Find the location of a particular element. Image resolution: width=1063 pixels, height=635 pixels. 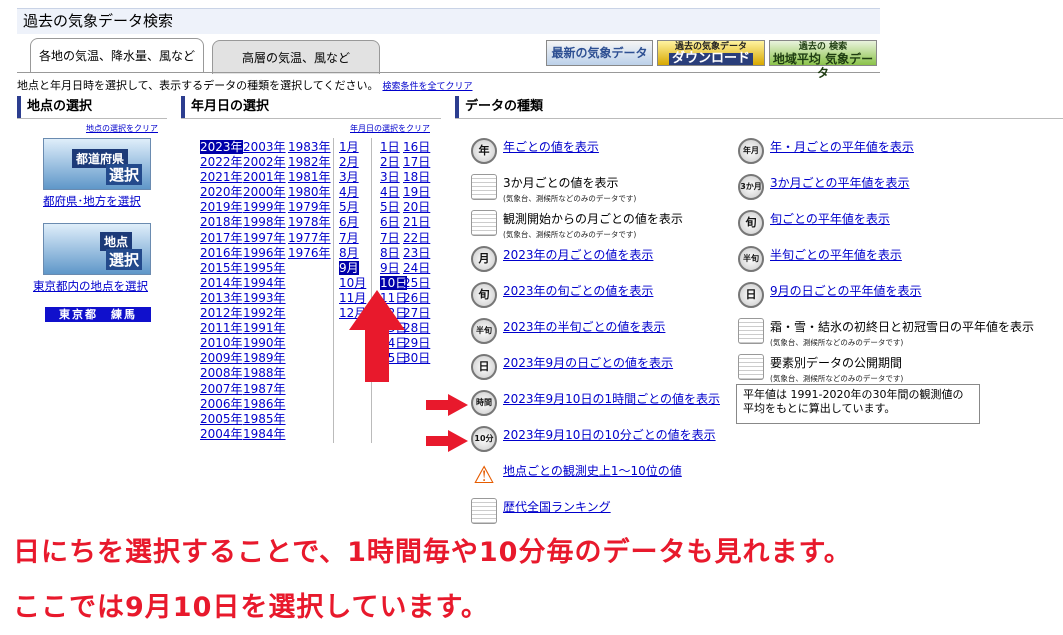

prefecture-select-link: 都府県･地方を選択 is located at coordinates (92, 201).